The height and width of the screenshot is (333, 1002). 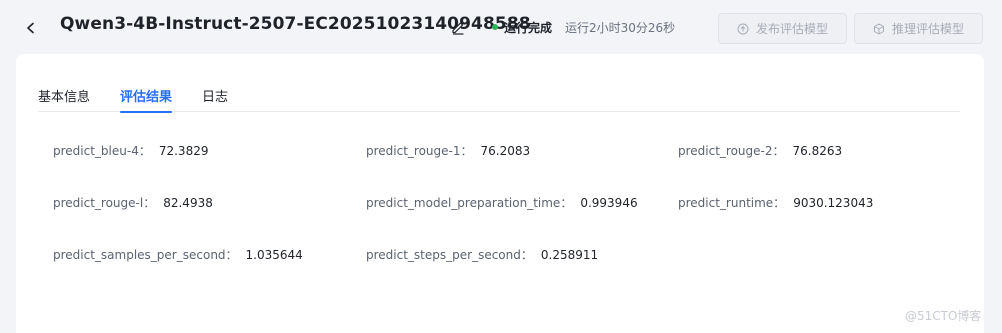 I want to click on infer-eval-model-button: 推理评估模型, so click(x=918, y=28).